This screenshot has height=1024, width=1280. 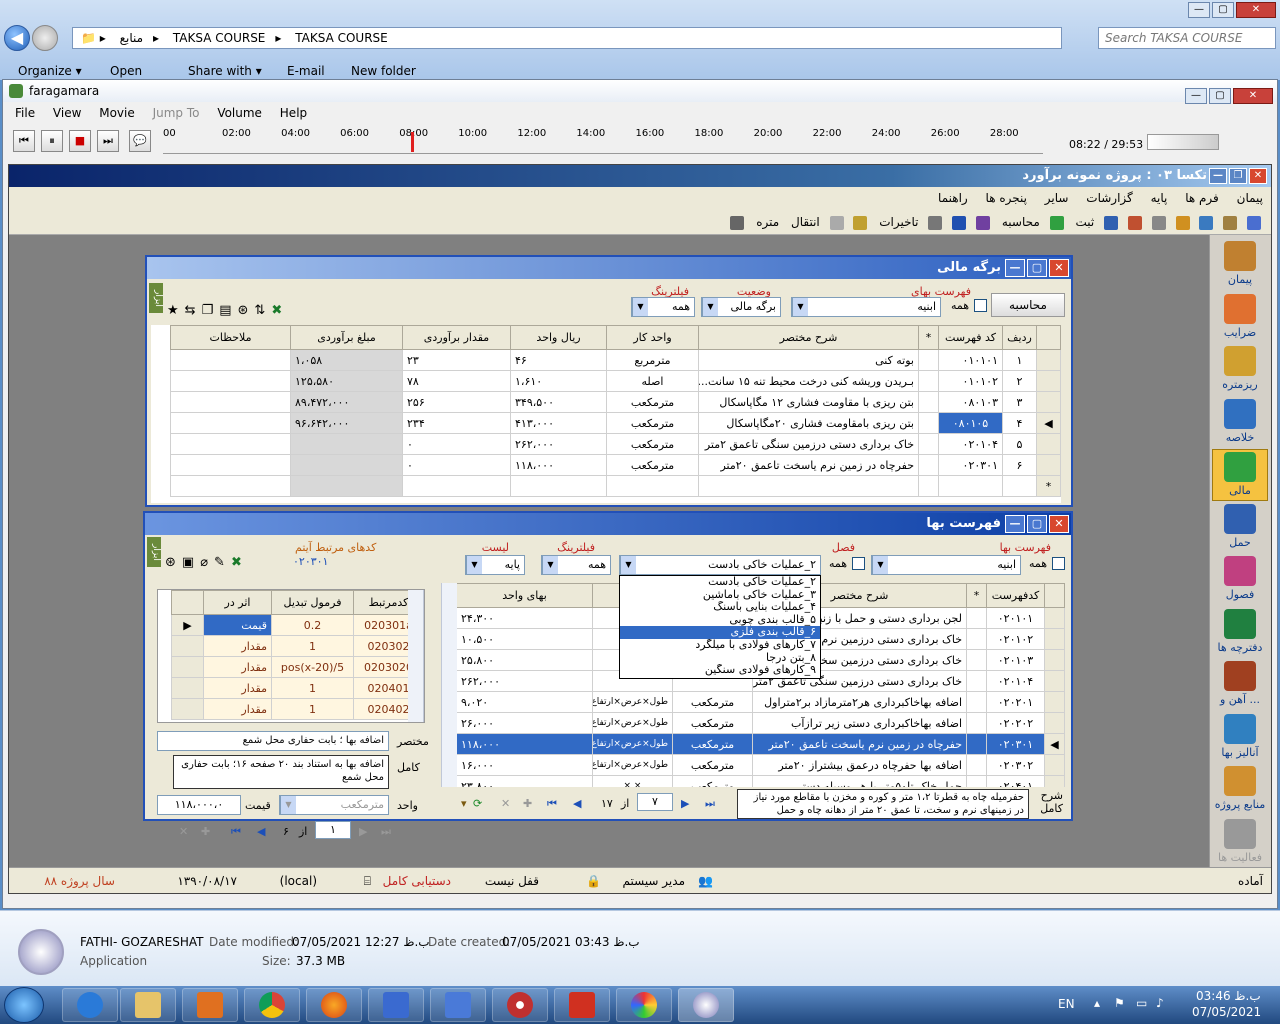 I want to click on open-button: Open, so click(x=126, y=71).